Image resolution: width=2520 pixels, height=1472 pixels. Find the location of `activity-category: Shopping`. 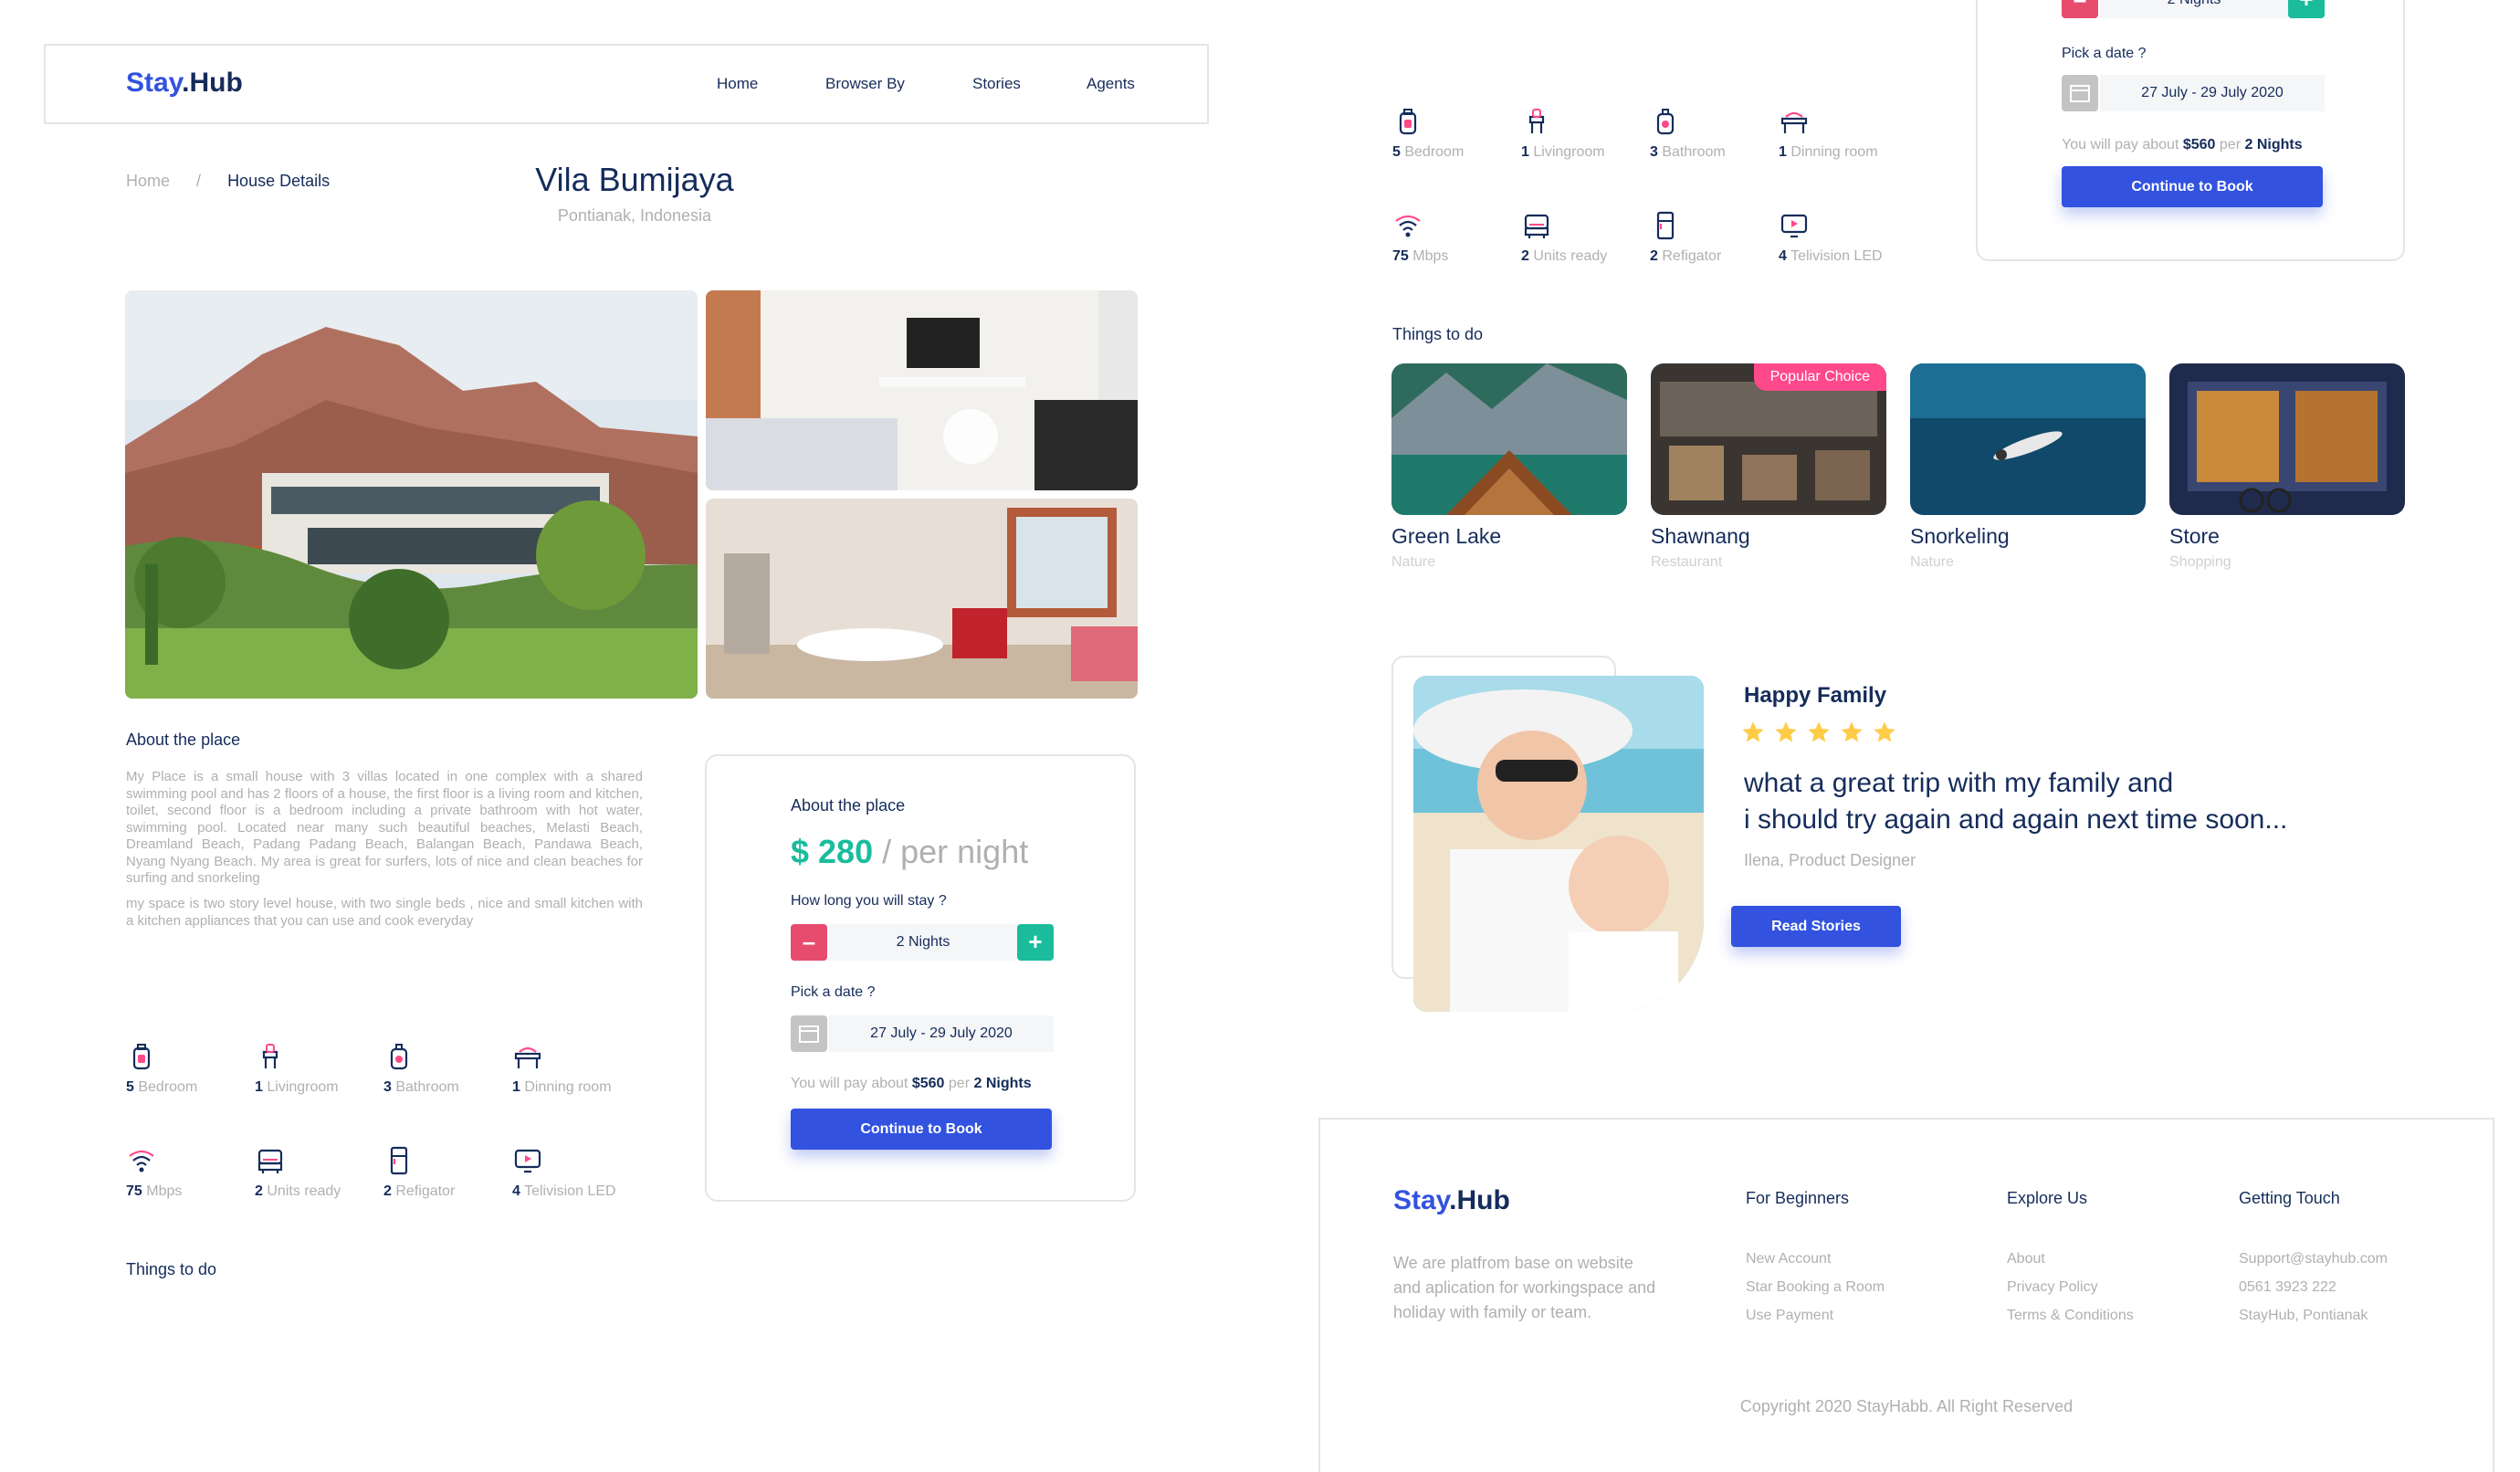

activity-category: Shopping is located at coordinates (2200, 562).